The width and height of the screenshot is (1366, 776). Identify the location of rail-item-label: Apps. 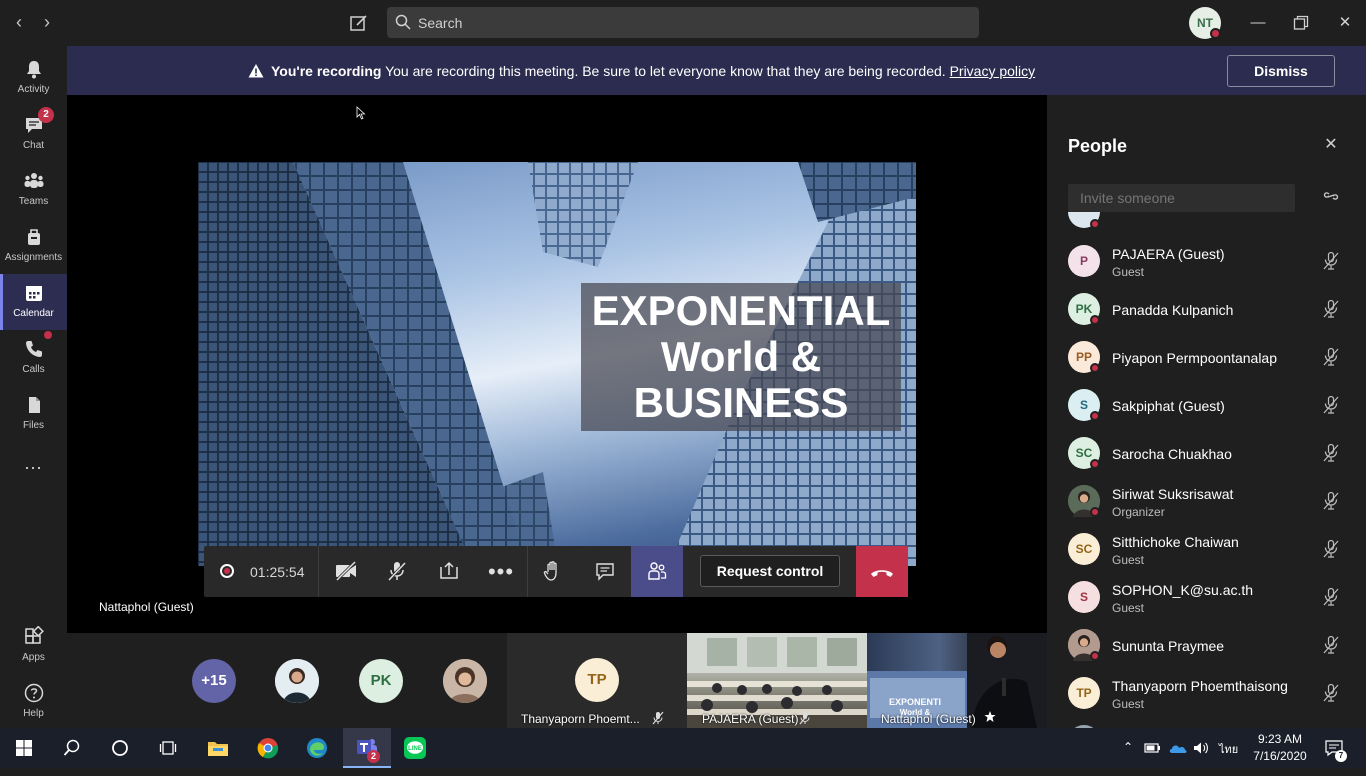
(33, 657).